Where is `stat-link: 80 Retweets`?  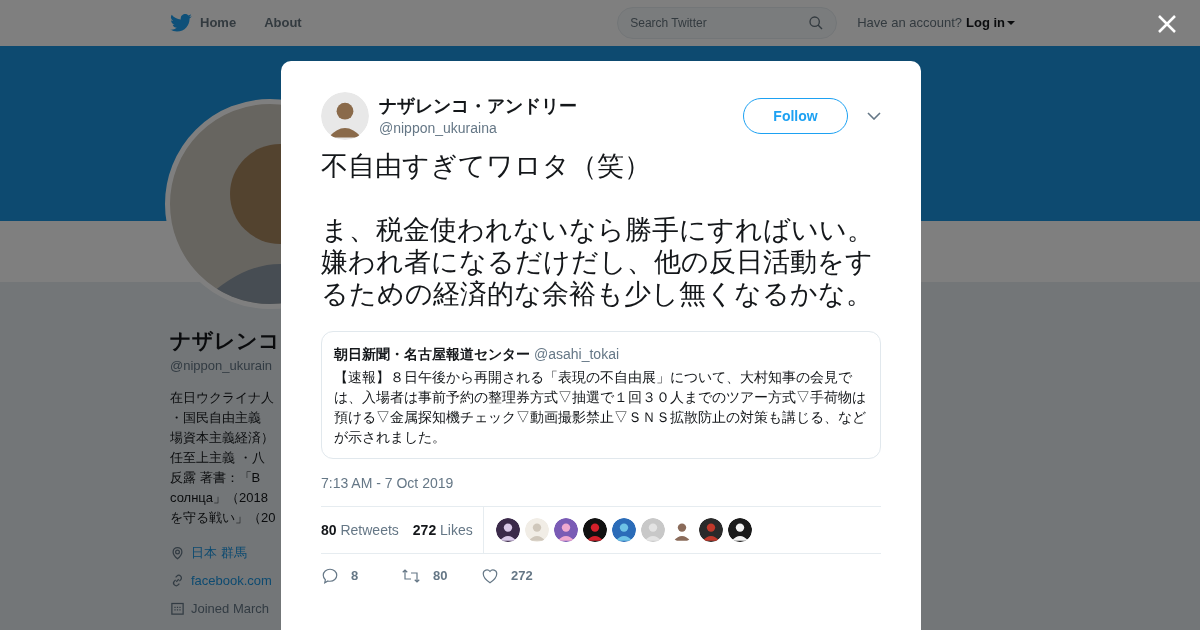
stat-link: 80 Retweets is located at coordinates (360, 530).